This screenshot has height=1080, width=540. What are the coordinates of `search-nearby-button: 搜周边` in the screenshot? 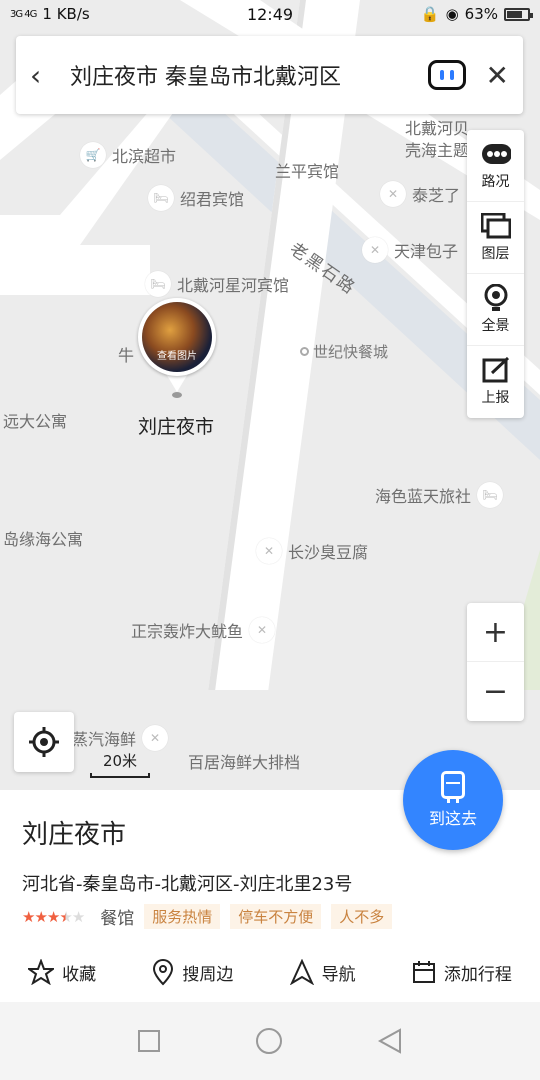 It's located at (192, 972).